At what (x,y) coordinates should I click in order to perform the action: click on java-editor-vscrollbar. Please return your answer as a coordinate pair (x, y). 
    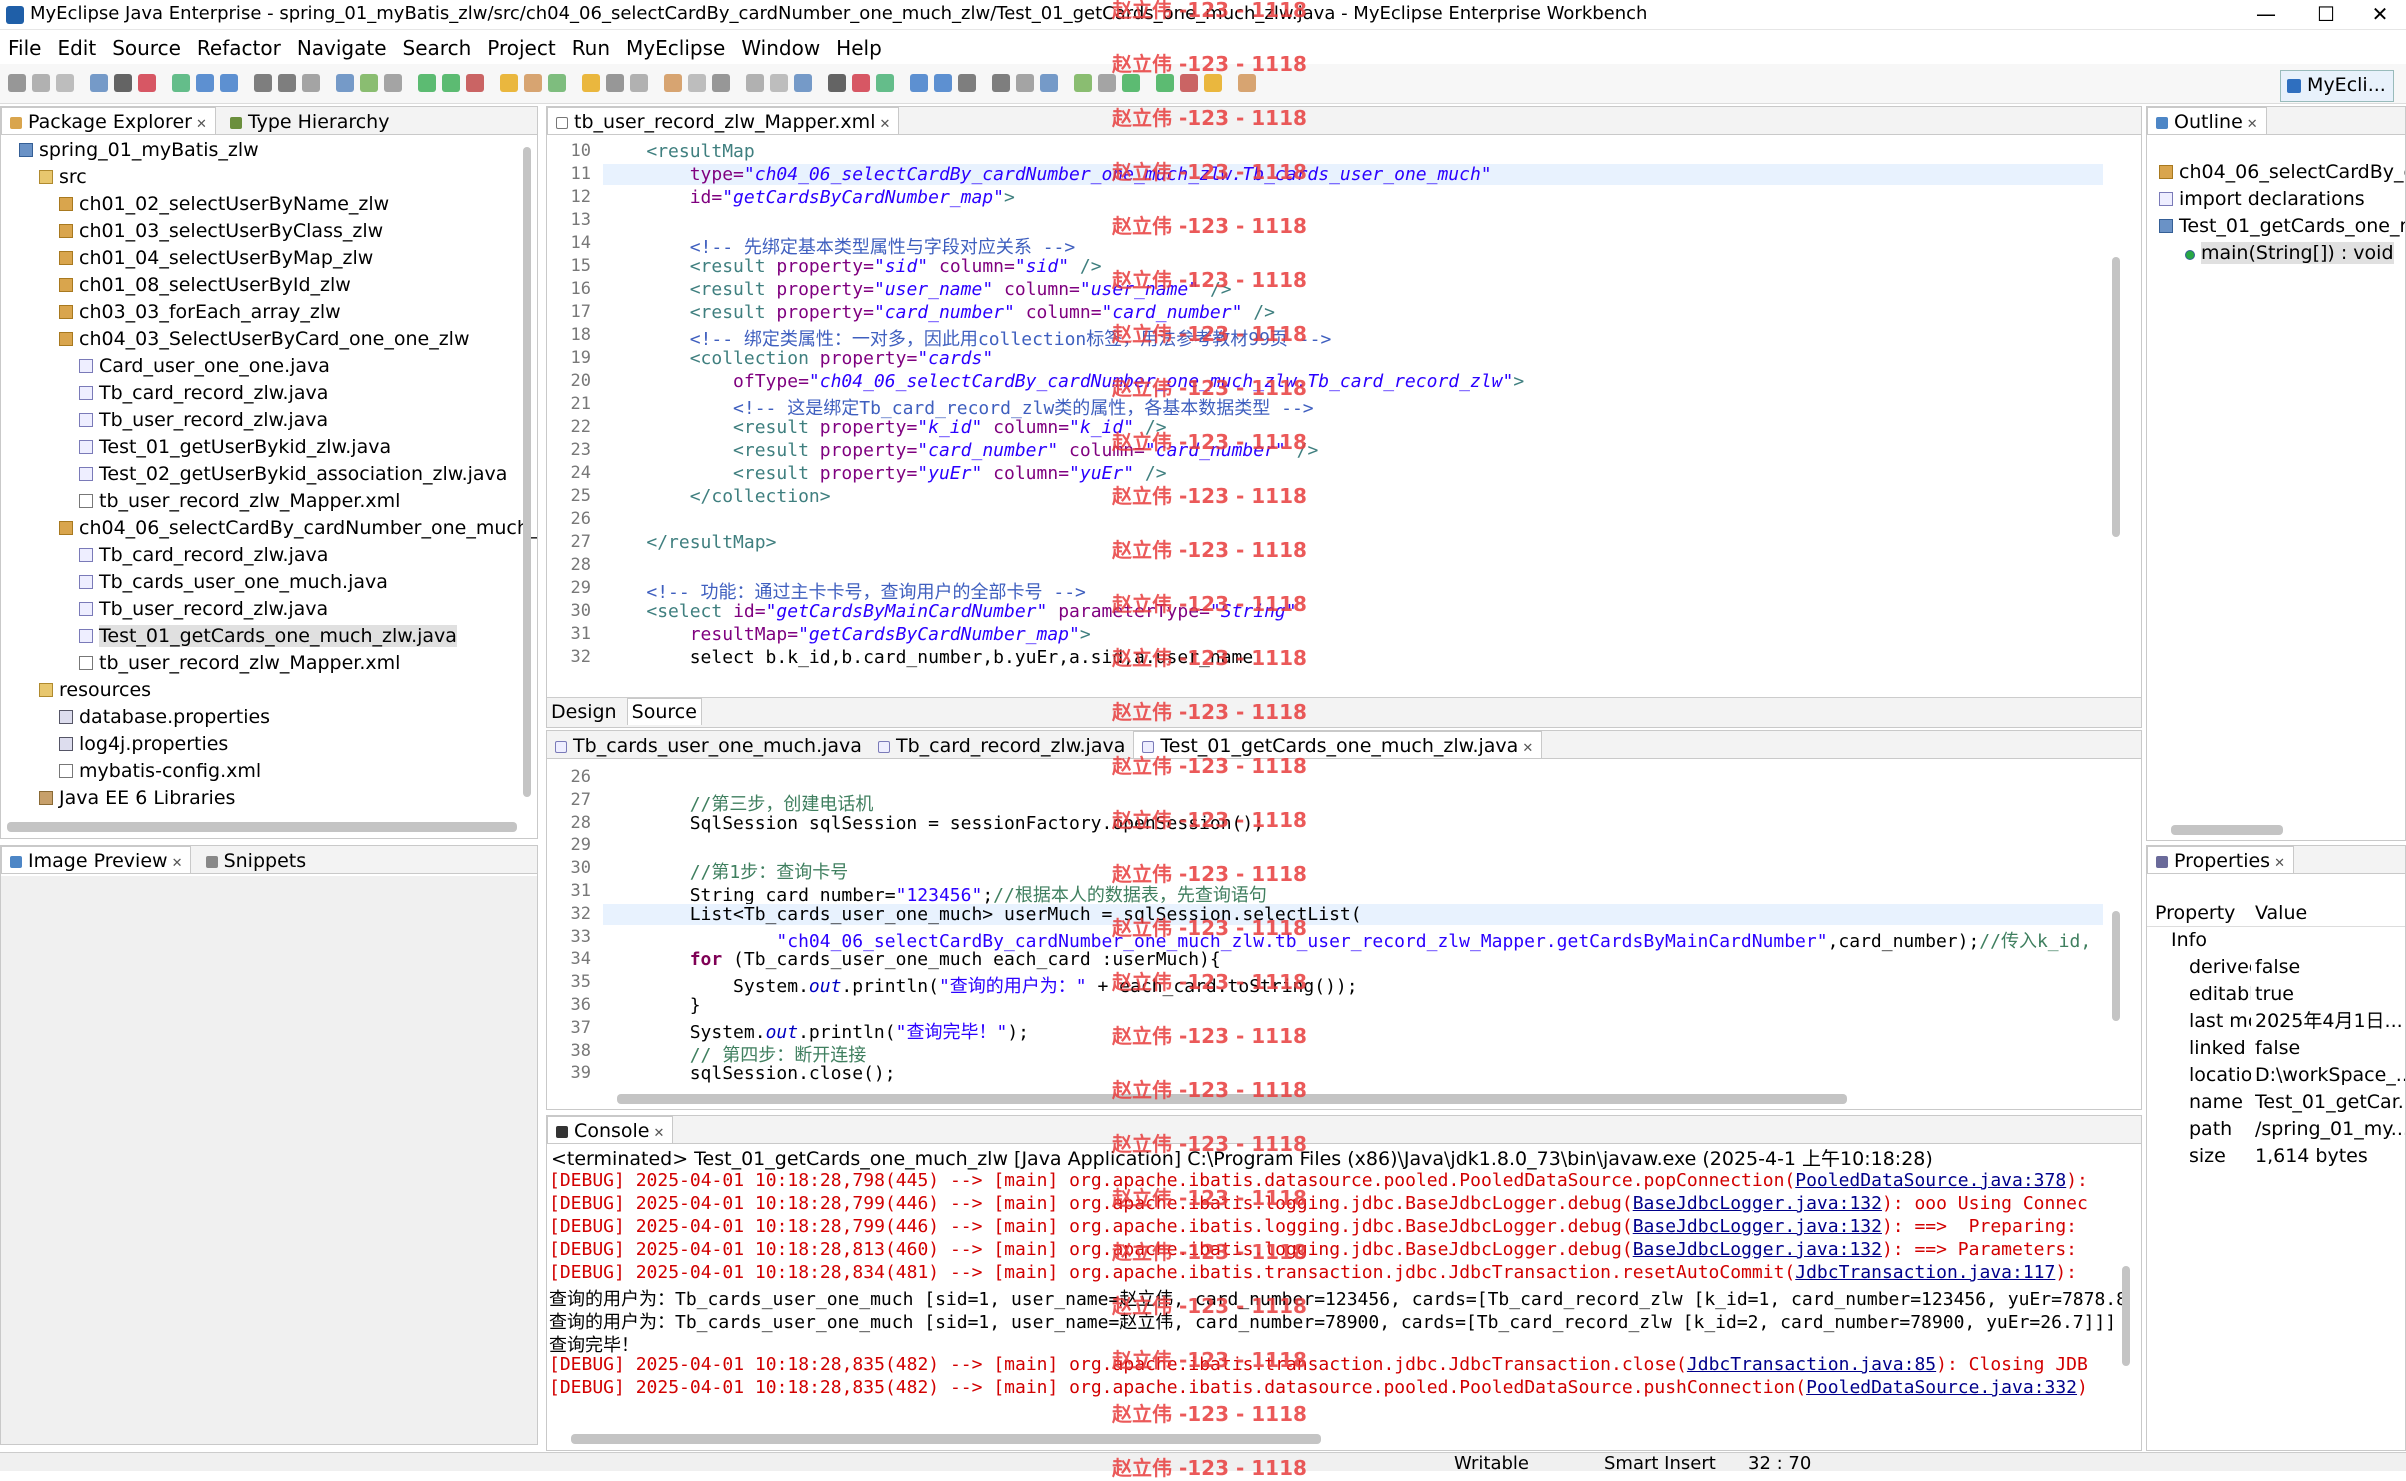
    Looking at the image, I should click on (2116, 966).